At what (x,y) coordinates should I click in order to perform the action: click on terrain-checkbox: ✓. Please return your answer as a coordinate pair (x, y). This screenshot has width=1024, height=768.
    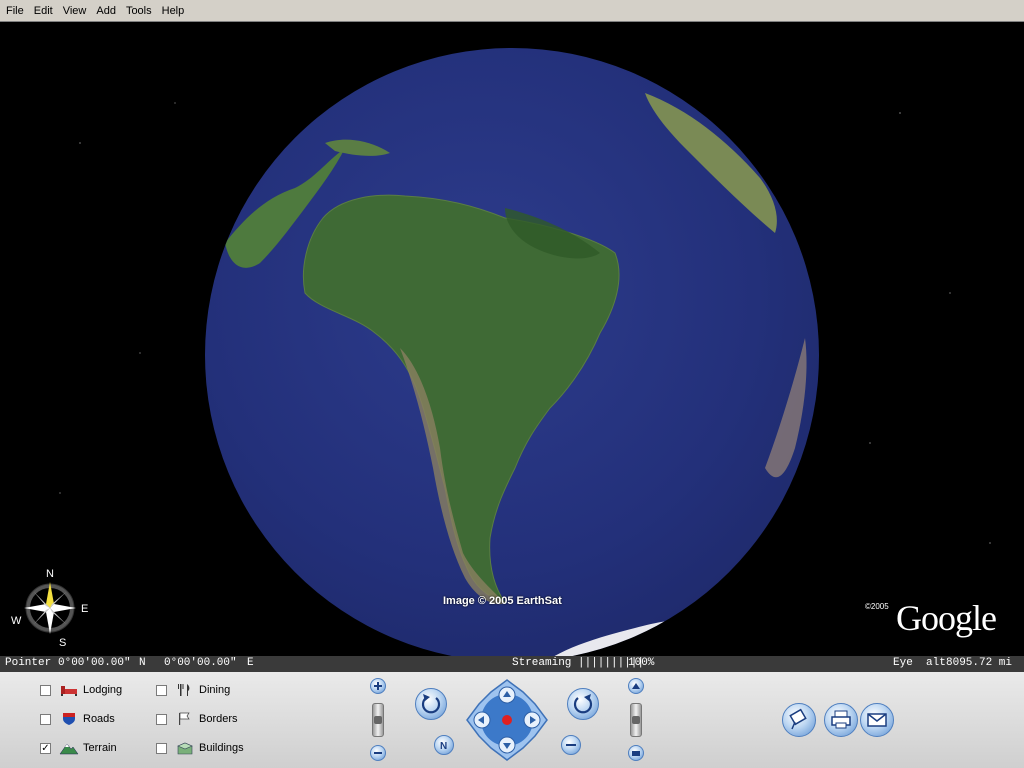
    Looking at the image, I should click on (45, 748).